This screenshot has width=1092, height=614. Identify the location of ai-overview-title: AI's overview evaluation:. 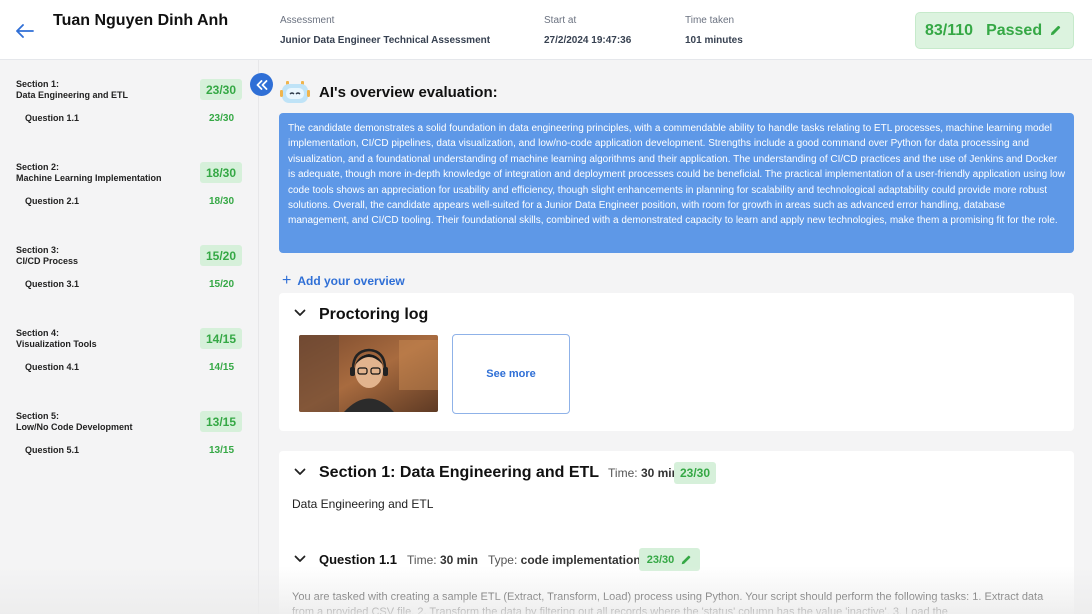
(408, 92).